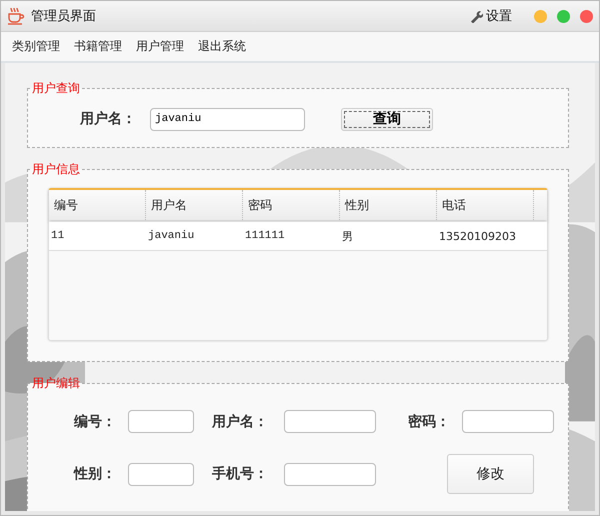  Describe the element at coordinates (485, 205) in the screenshot. I see `column-header: 电话` at that location.